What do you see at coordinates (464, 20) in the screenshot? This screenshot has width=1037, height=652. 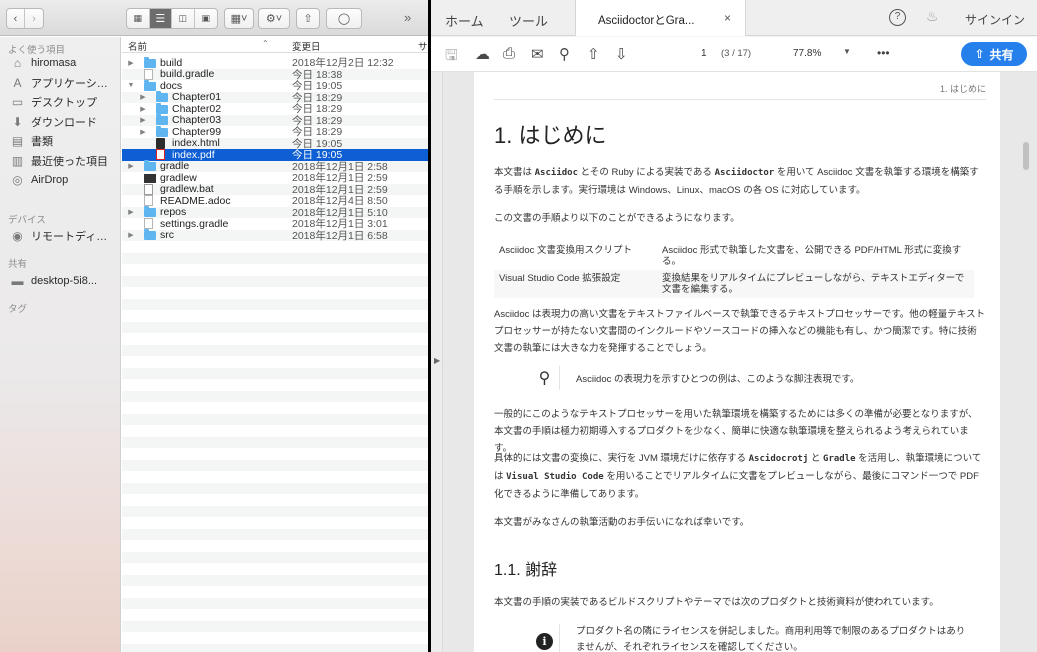 I see `tab-home: ホーム` at bounding box center [464, 20].